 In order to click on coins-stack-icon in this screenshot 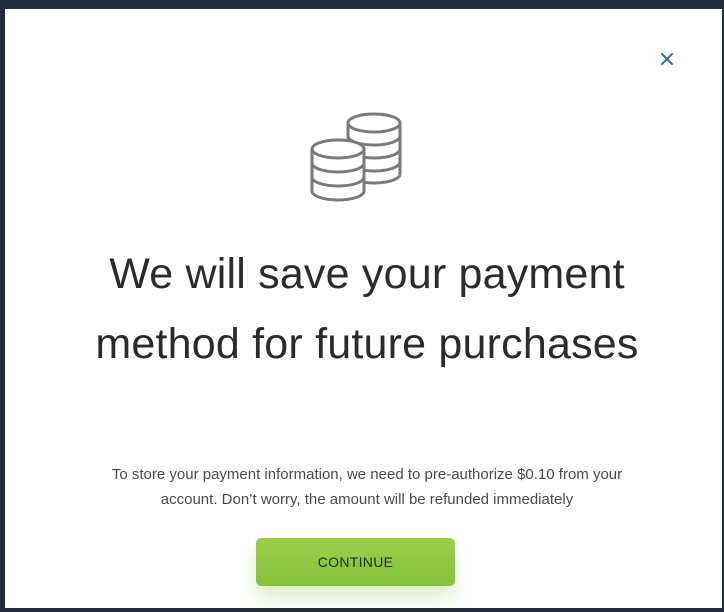, I will do `click(356, 157)`.